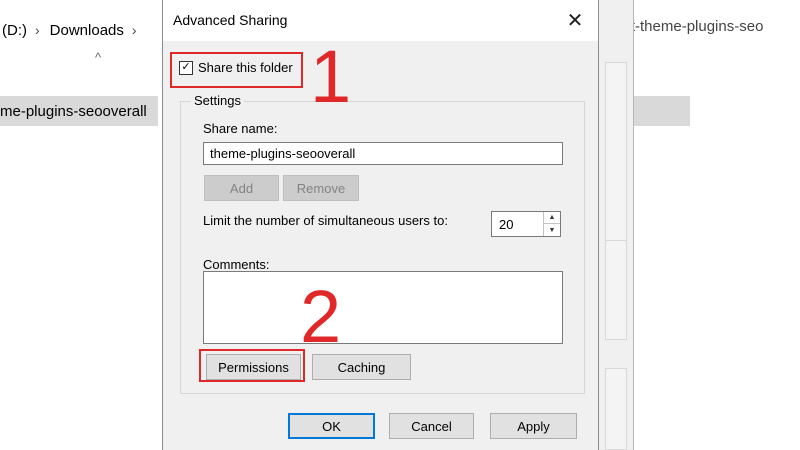  I want to click on cancel-button: Cancel, so click(431, 426).